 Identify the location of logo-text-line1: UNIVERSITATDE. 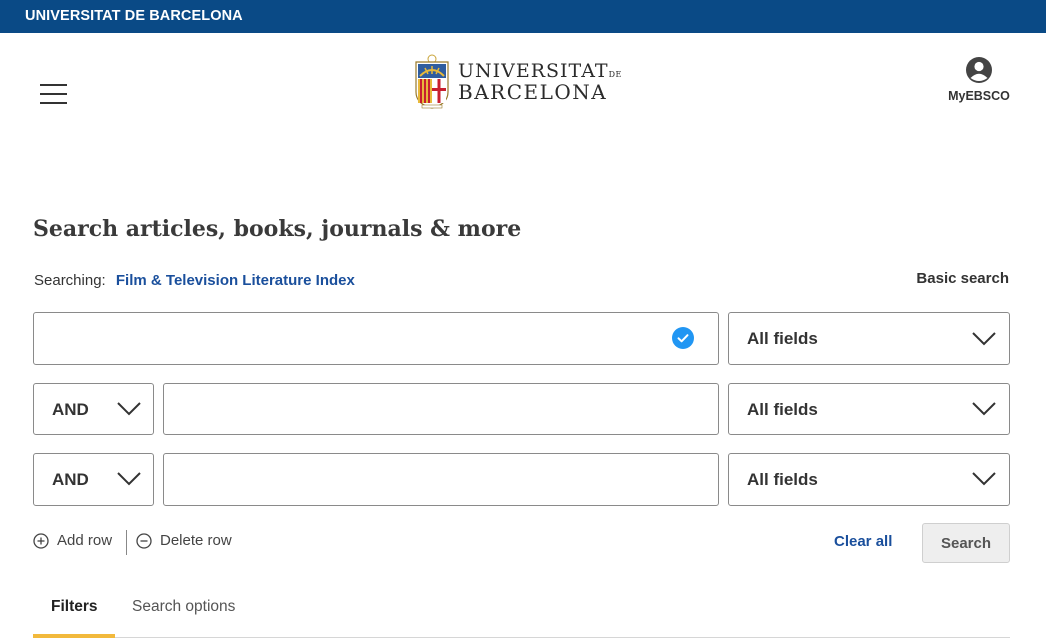
(540, 71).